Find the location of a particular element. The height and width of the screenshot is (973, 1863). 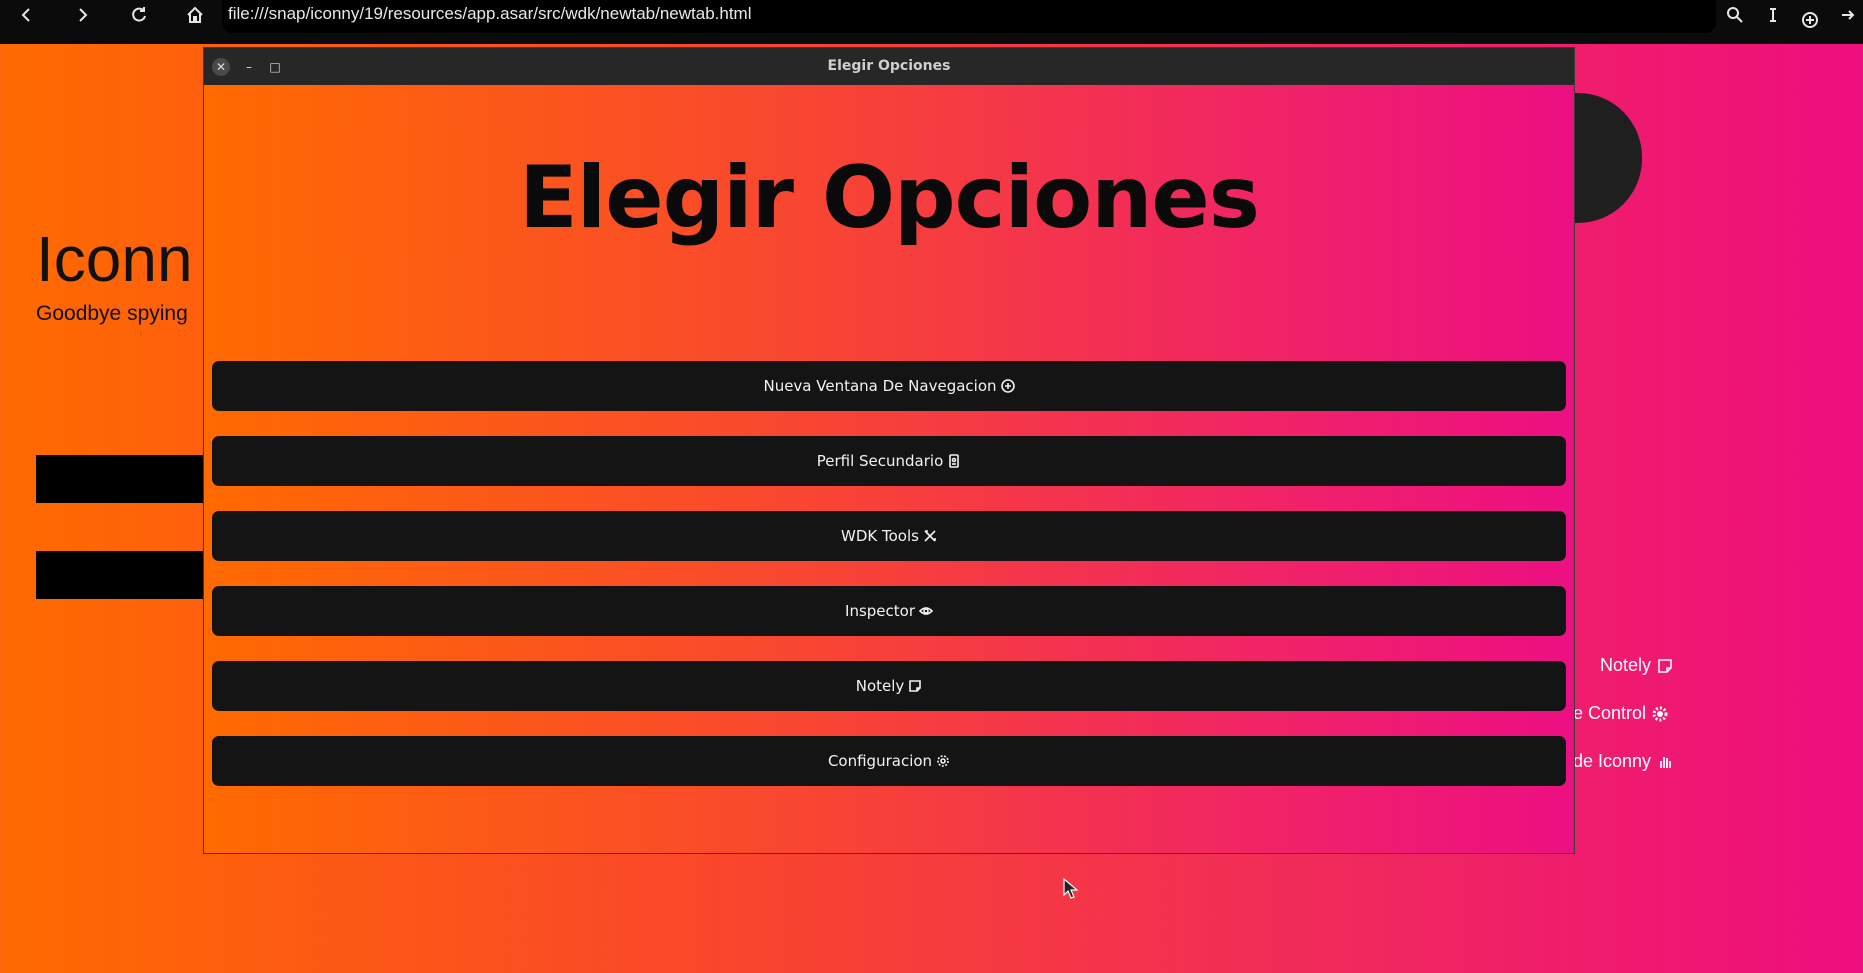

background-link-notely: Notely is located at coordinates (1636, 665).